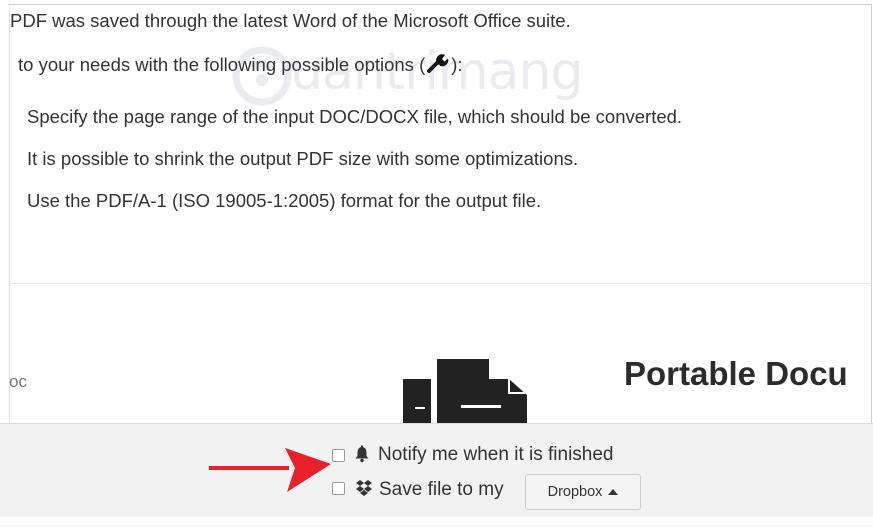  Describe the element at coordinates (438, 63) in the screenshot. I see `wrench-icon` at that location.